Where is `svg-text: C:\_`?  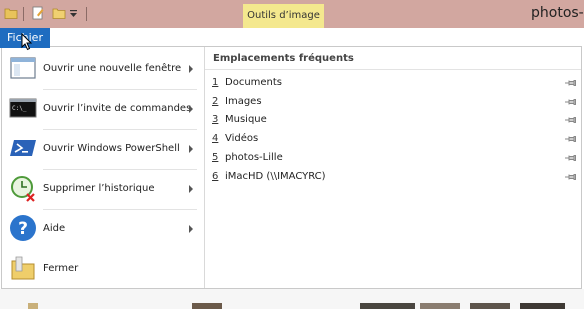
svg-text: C:\_ is located at coordinates (19, 108).